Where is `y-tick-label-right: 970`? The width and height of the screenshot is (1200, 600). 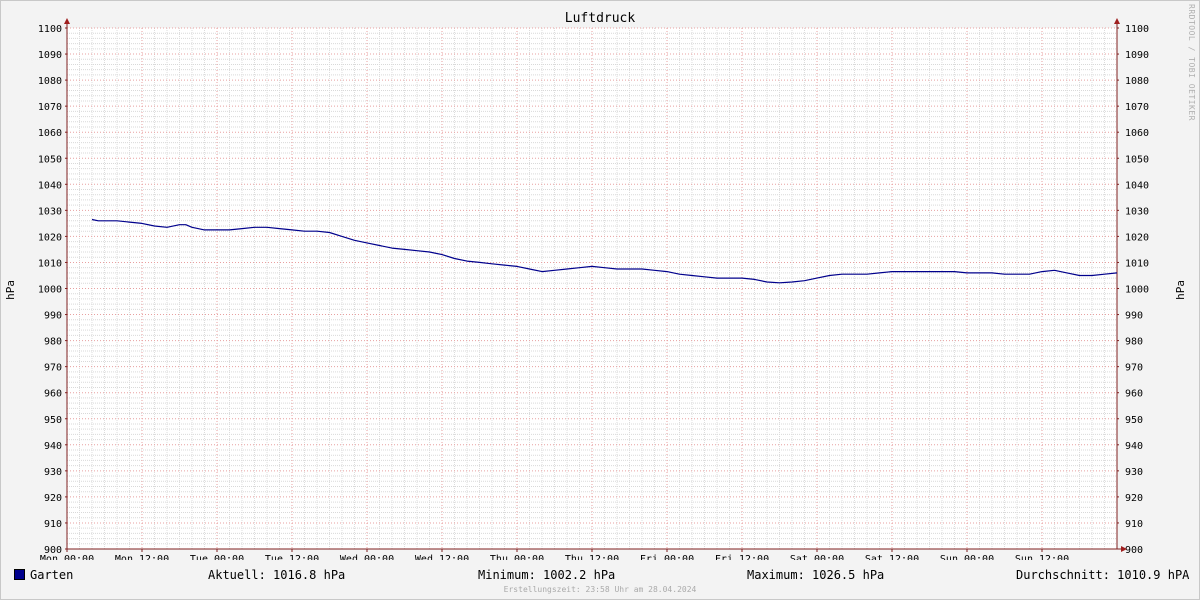 y-tick-label-right: 970 is located at coordinates (1134, 368).